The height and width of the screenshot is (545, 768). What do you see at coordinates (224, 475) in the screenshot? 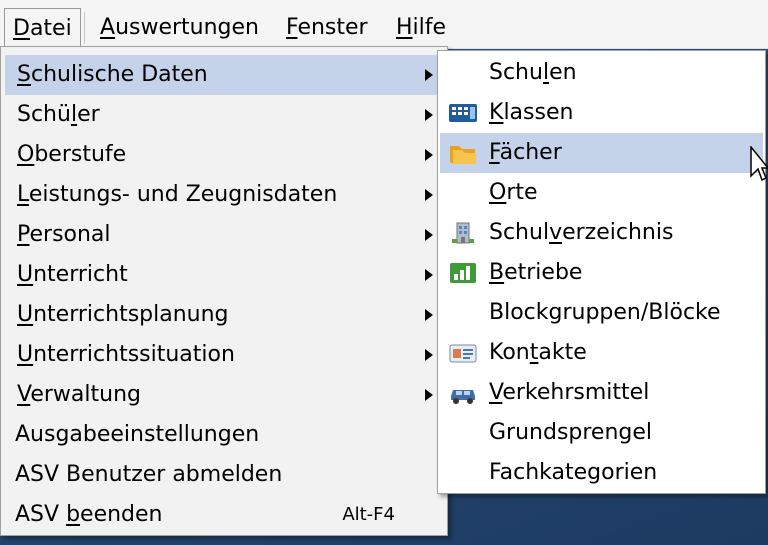
I see `menu-item-benutzer-abmelden: ASV Benutzer abmelden` at bounding box center [224, 475].